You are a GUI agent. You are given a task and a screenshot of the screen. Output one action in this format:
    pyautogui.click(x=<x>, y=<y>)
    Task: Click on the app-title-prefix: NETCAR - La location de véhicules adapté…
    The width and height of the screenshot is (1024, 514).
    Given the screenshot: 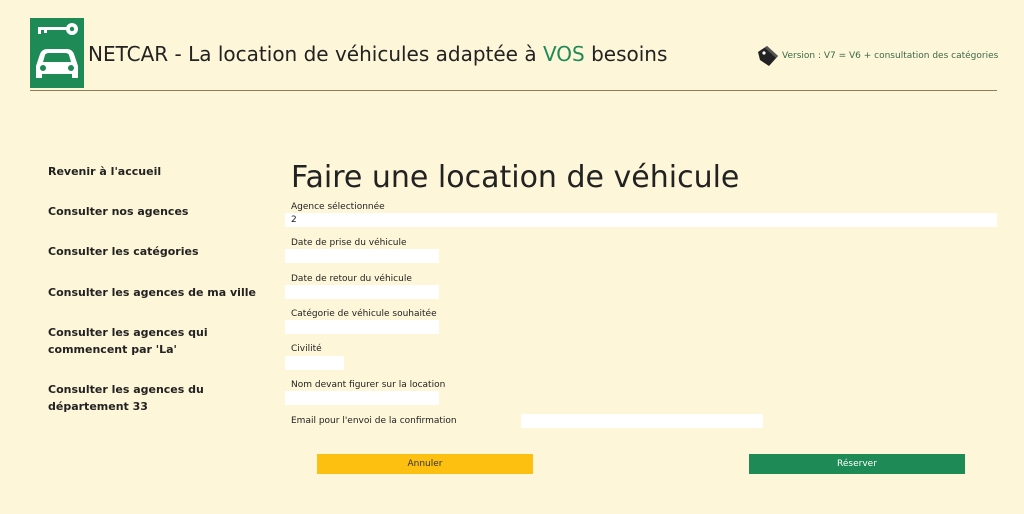 What is the action you would take?
    pyautogui.click(x=315, y=54)
    